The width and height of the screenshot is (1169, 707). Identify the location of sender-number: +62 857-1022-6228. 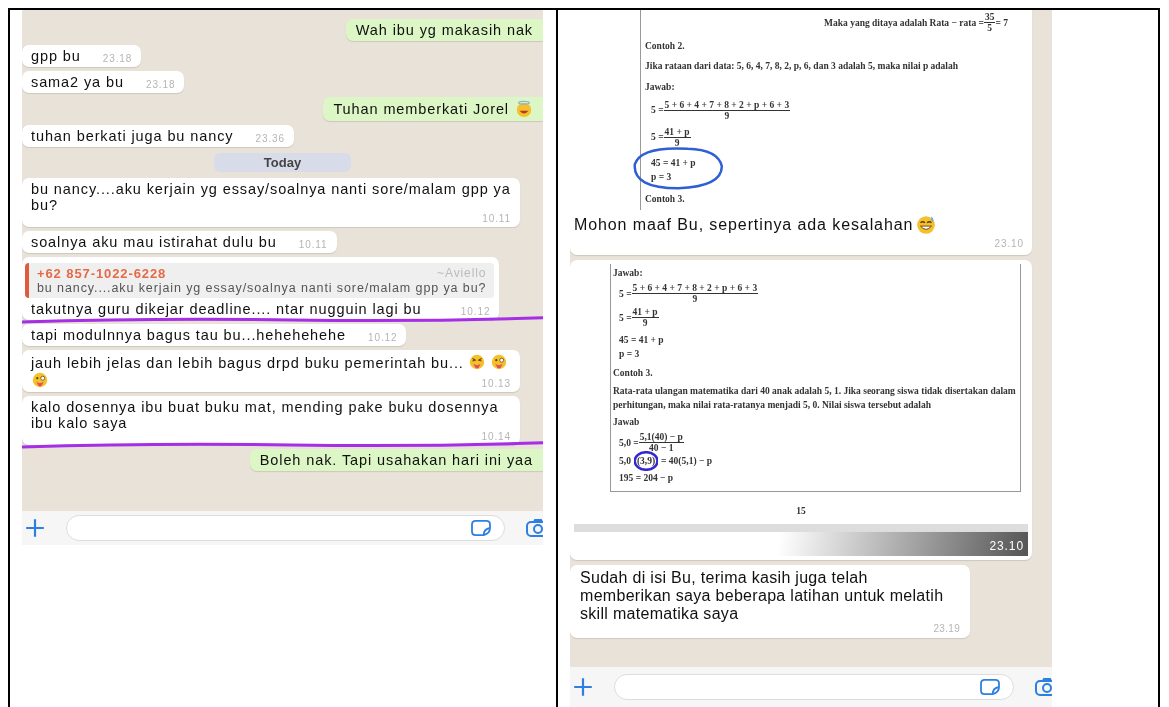
(102, 273).